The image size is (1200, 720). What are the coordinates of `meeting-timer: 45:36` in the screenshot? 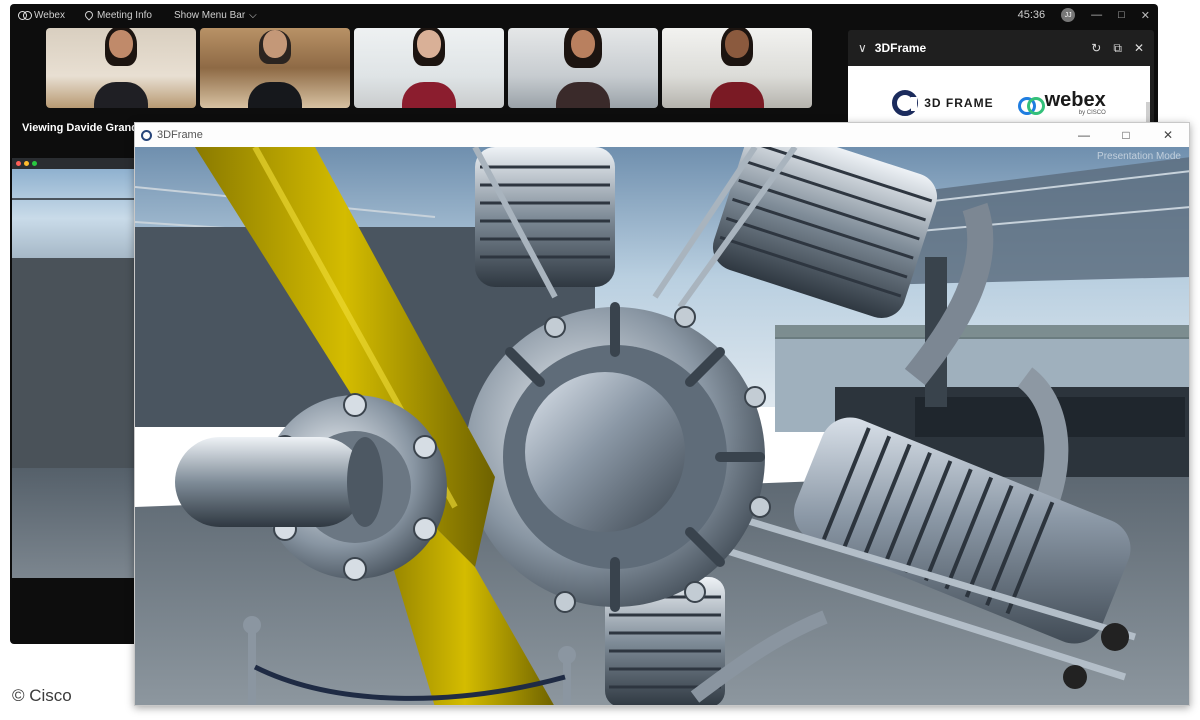 It's located at (1031, 15).